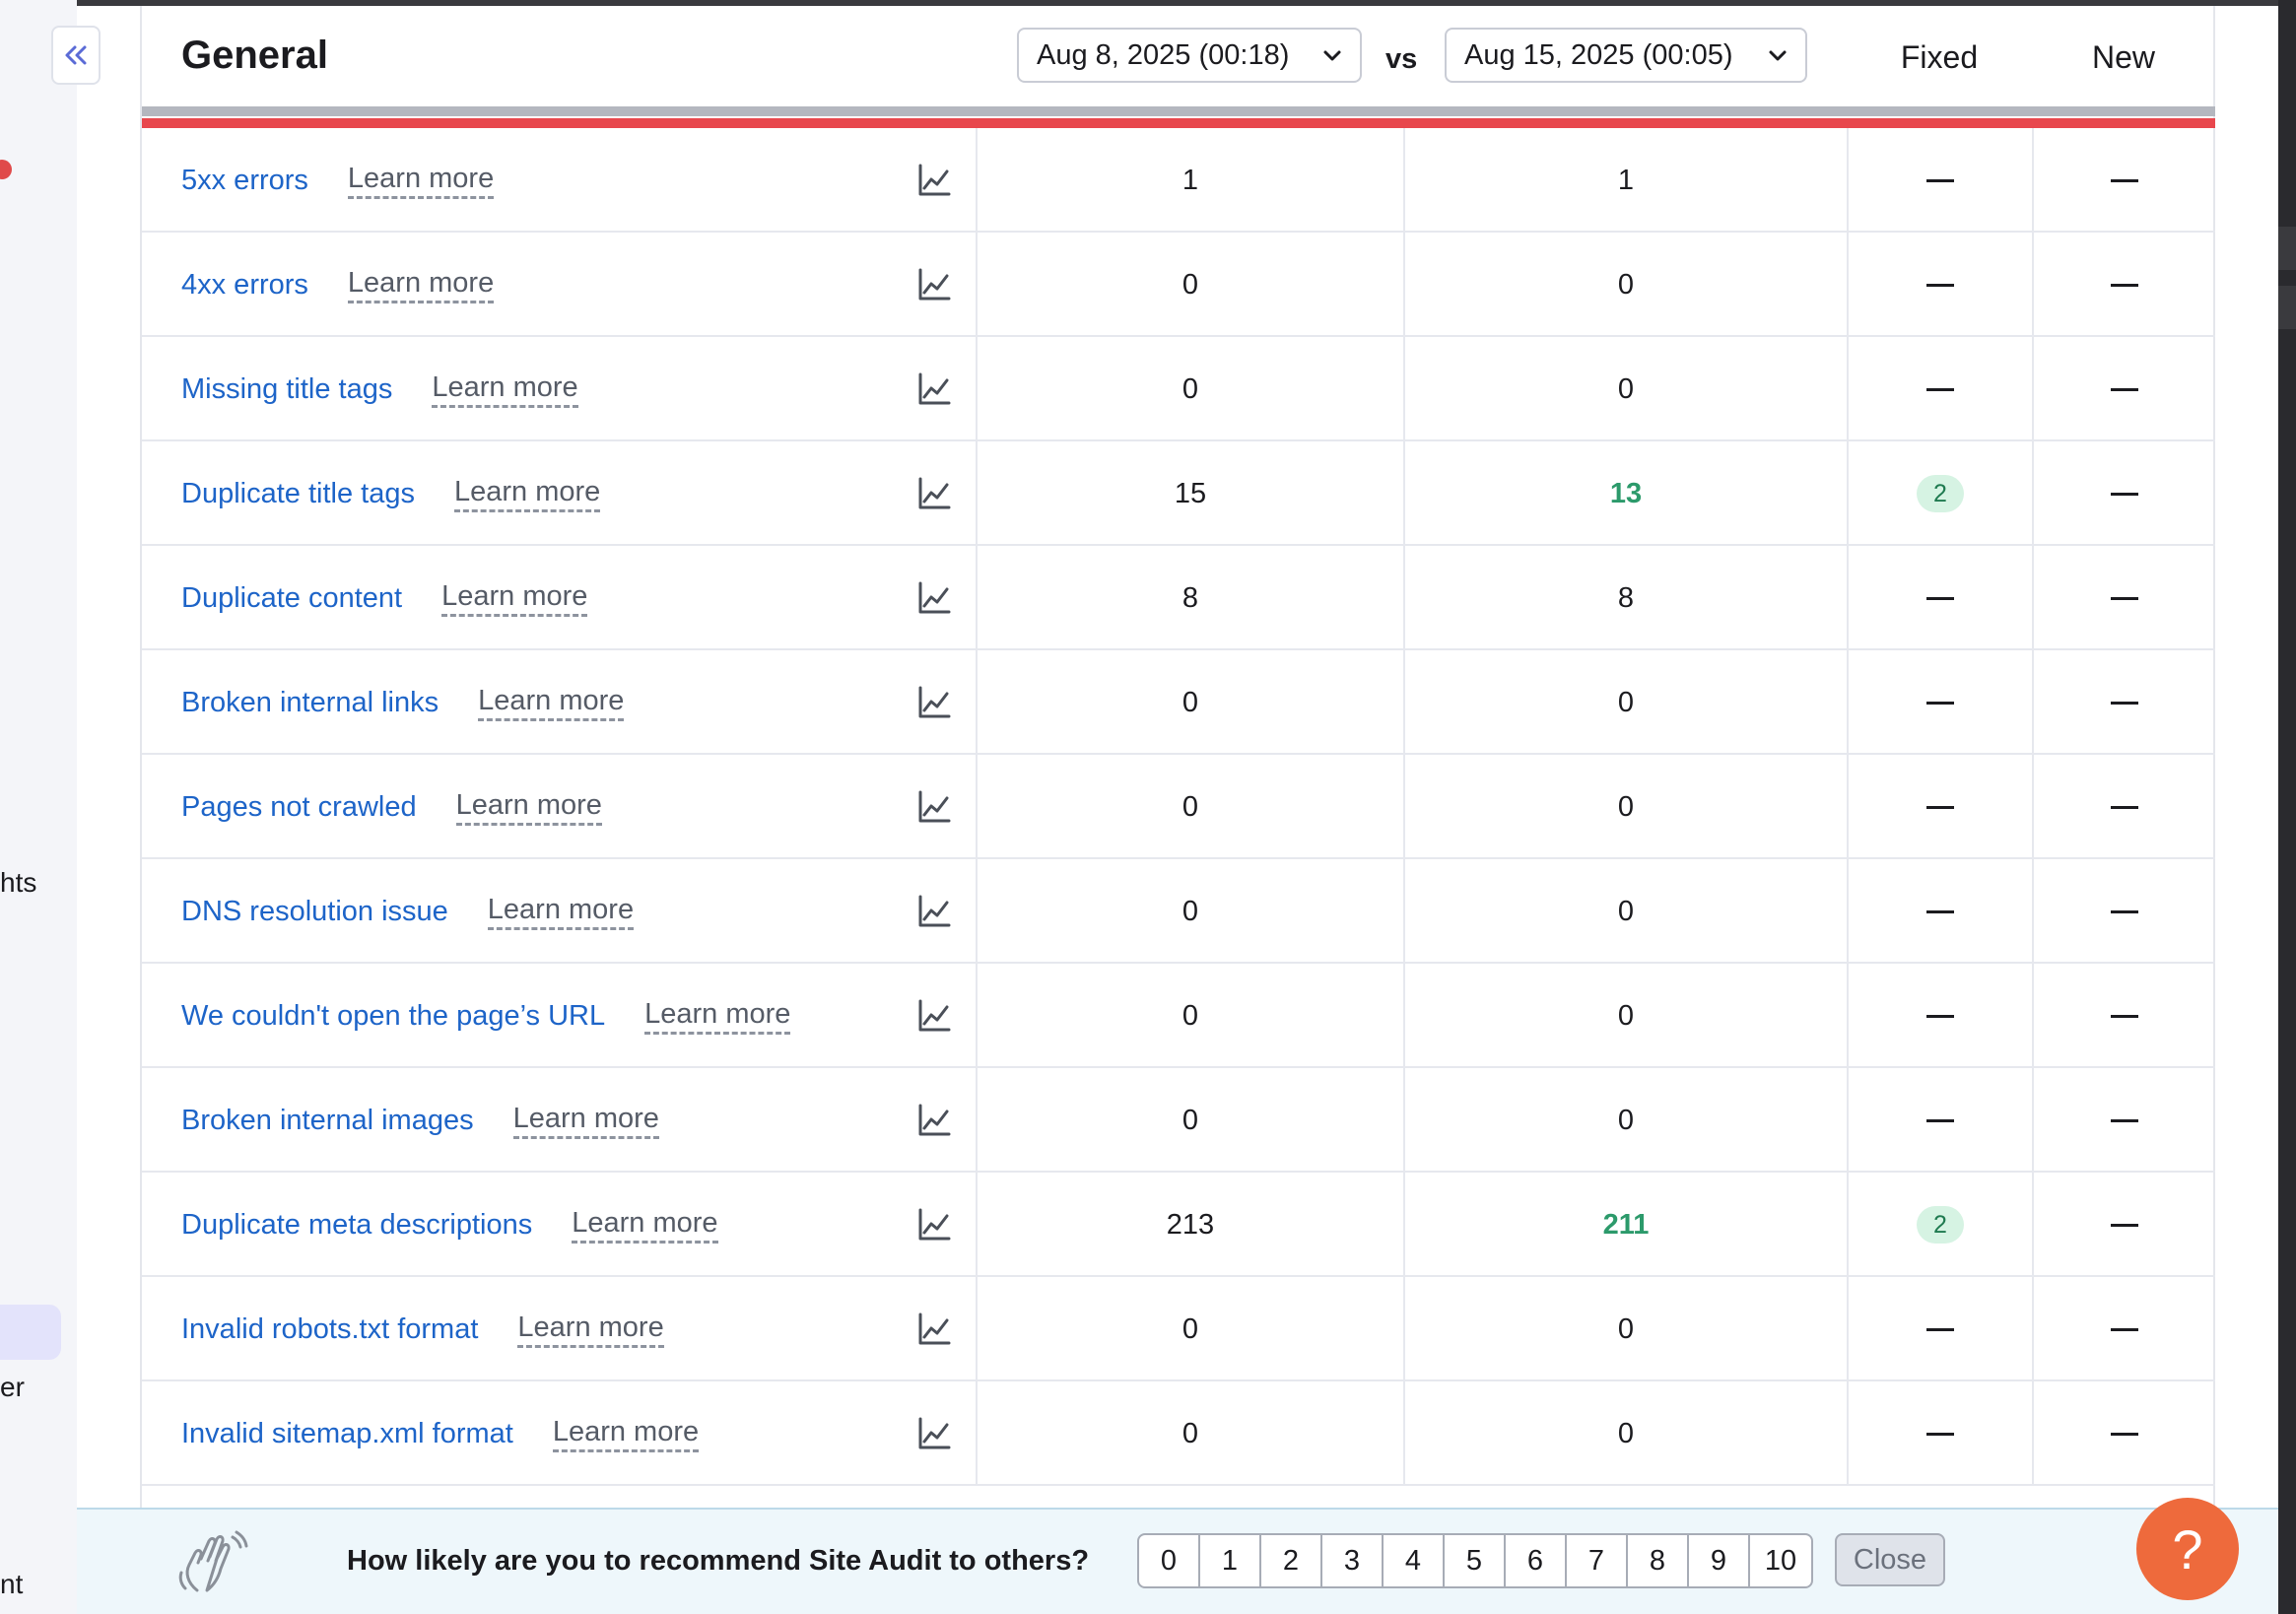 The height and width of the screenshot is (1614, 2296). Describe the element at coordinates (347, 1434) in the screenshot. I see `issue-link: Invalid sitemap.xml format` at that location.